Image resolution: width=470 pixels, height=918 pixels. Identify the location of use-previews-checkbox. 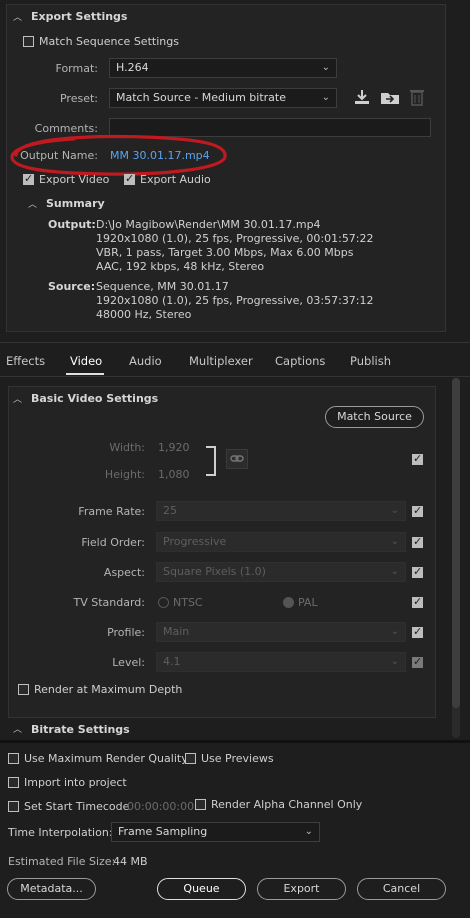
(190, 758).